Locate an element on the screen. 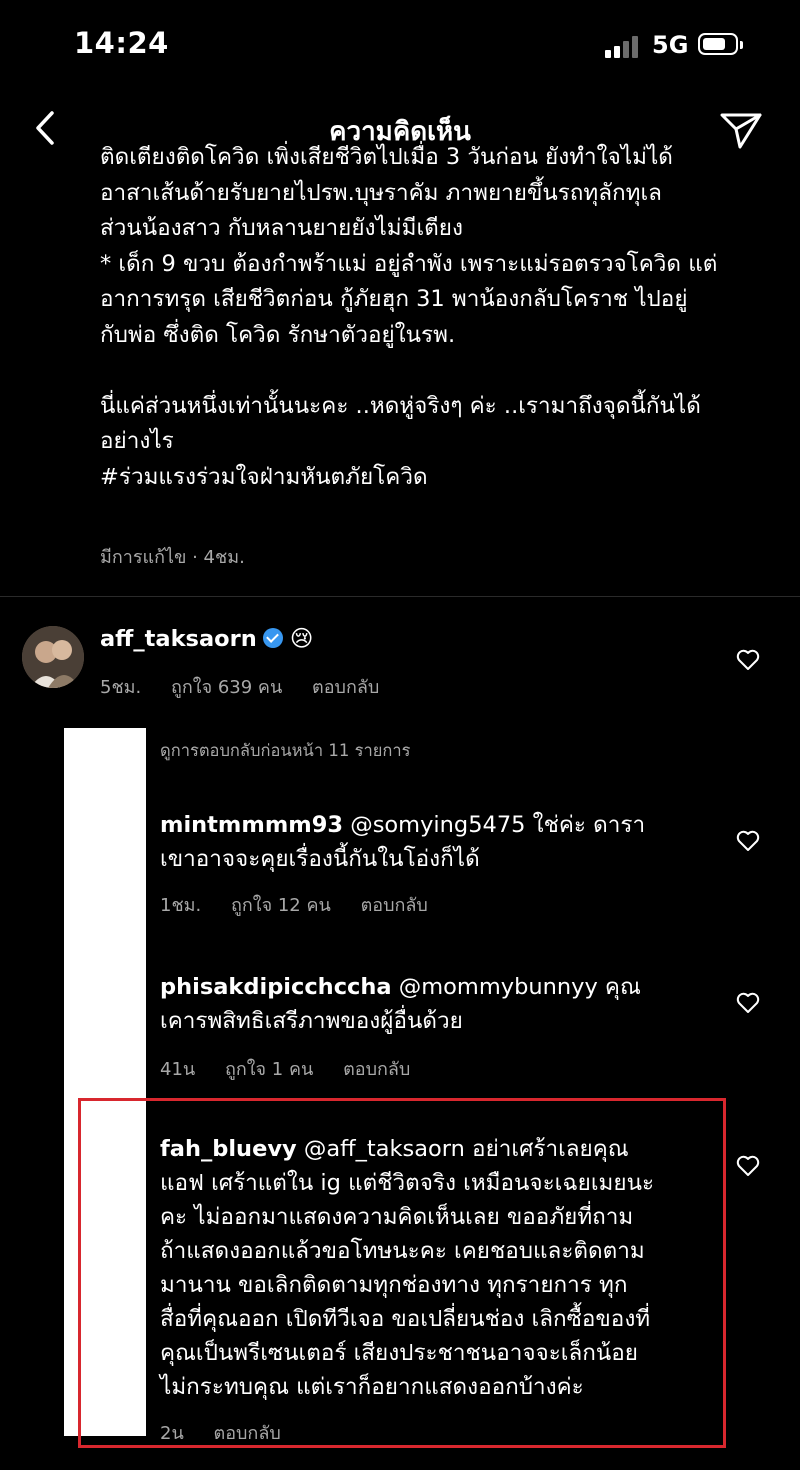 This screenshot has height=1470, width=800. comment: aff_taksaorn 😢 is located at coordinates (206, 639).